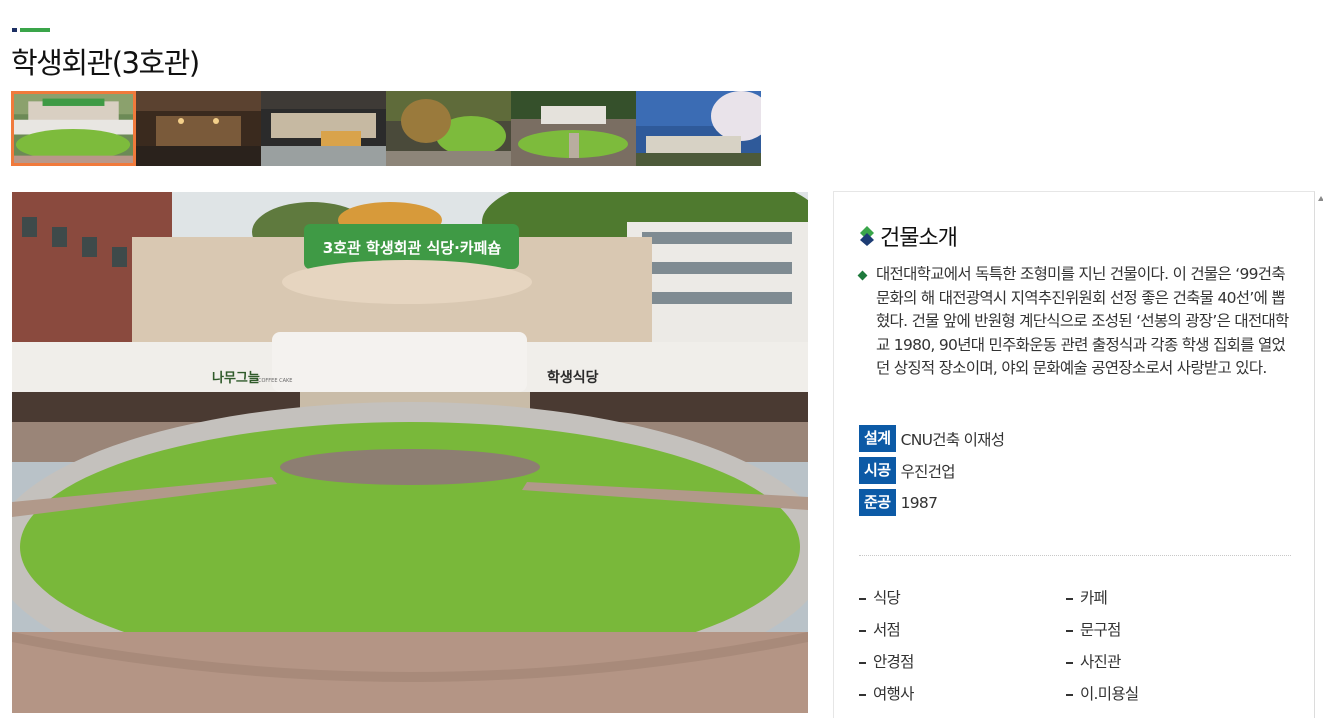  What do you see at coordinates (962, 598) in the screenshot?
I see `facility-item: 식당` at bounding box center [962, 598].